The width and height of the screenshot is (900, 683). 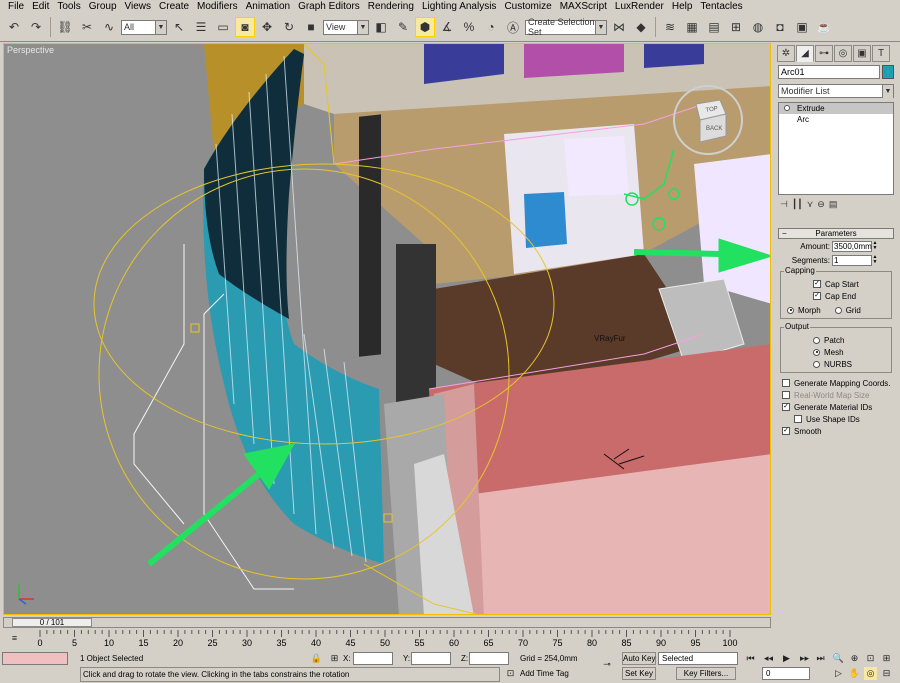 What do you see at coordinates (459, 6) in the screenshot?
I see `menu-item-lighting-analysis: Lighting Analysis` at bounding box center [459, 6].